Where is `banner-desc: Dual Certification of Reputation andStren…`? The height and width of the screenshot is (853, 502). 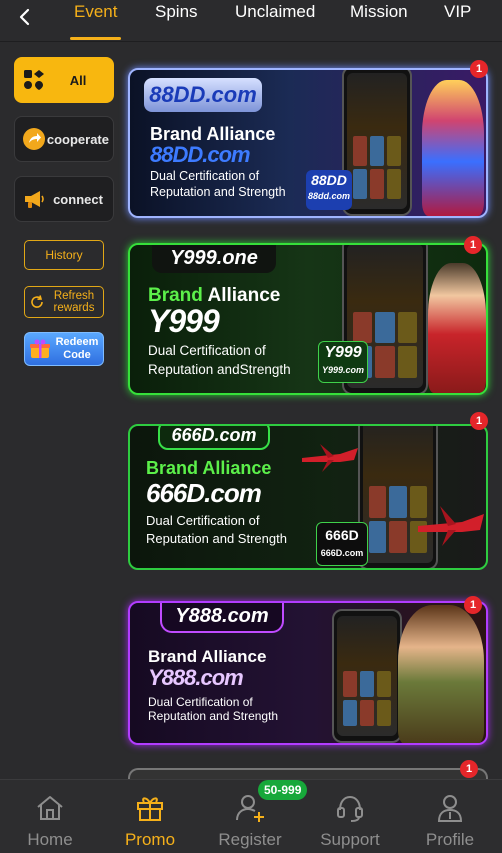
banner-desc: Dual Certification of Reputation andStren… is located at coordinates (219, 360).